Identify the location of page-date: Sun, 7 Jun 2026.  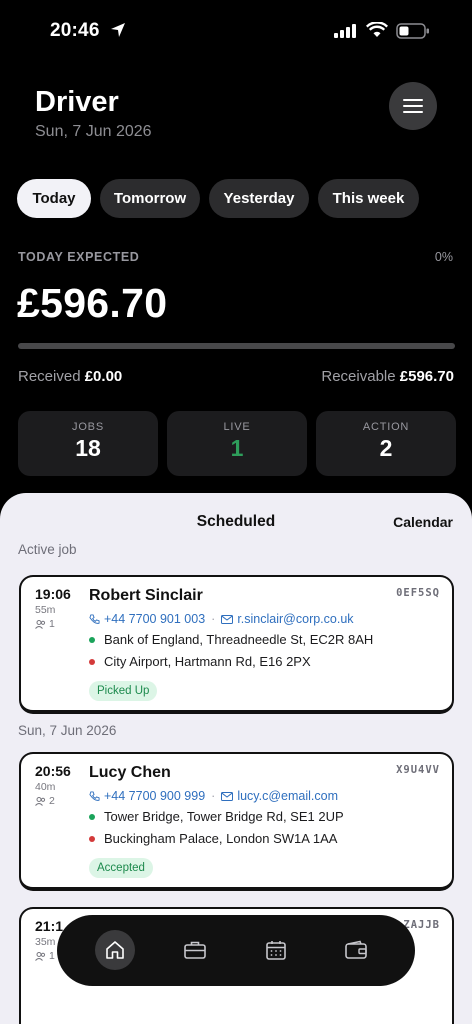
(93, 131).